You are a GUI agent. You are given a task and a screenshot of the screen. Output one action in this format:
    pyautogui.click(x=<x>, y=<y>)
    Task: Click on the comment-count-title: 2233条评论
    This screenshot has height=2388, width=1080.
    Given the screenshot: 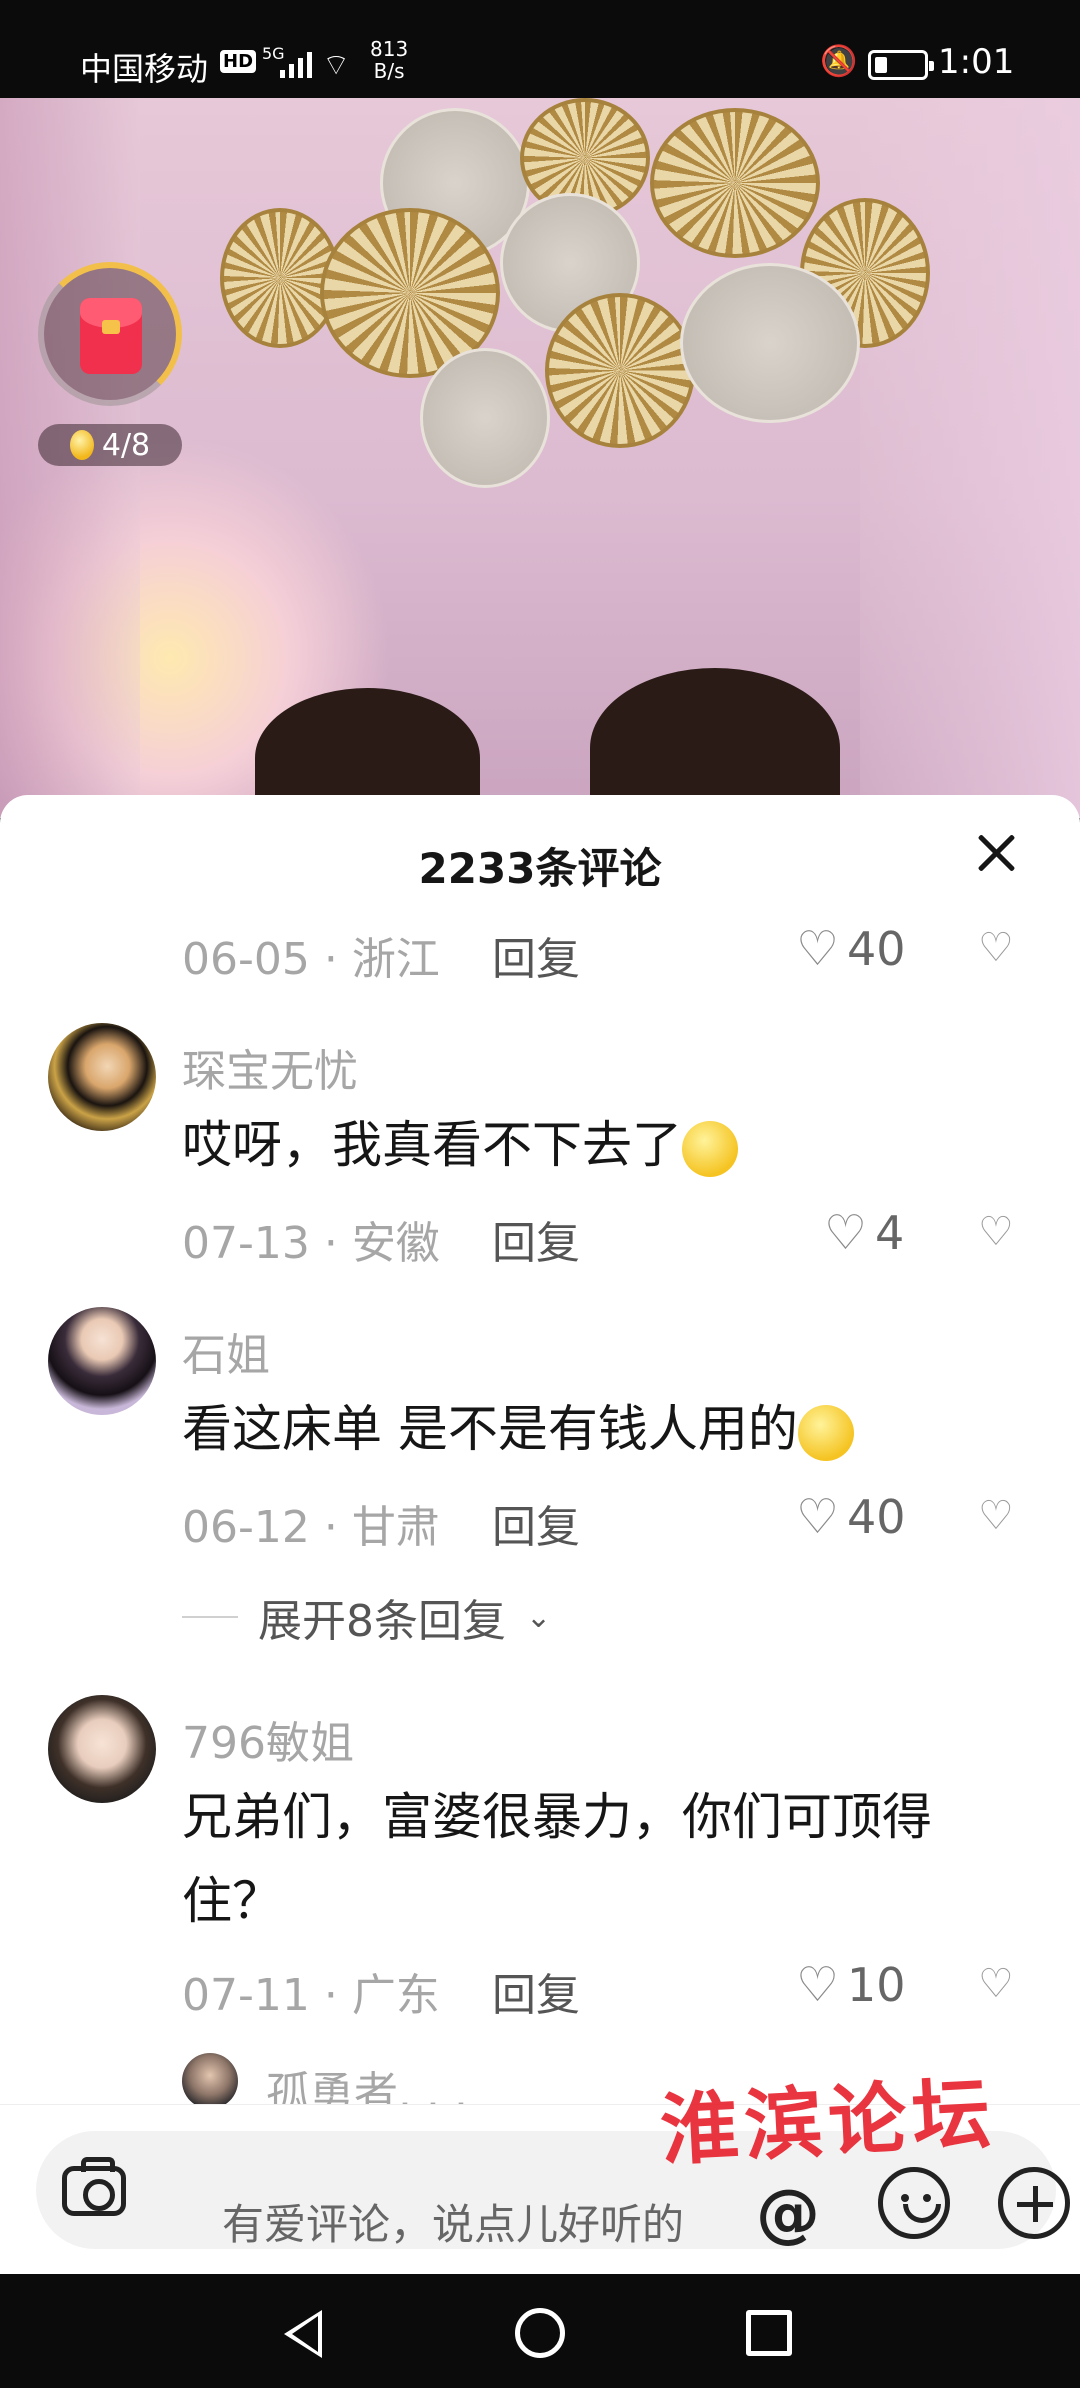 What is the action you would take?
    pyautogui.click(x=540, y=868)
    